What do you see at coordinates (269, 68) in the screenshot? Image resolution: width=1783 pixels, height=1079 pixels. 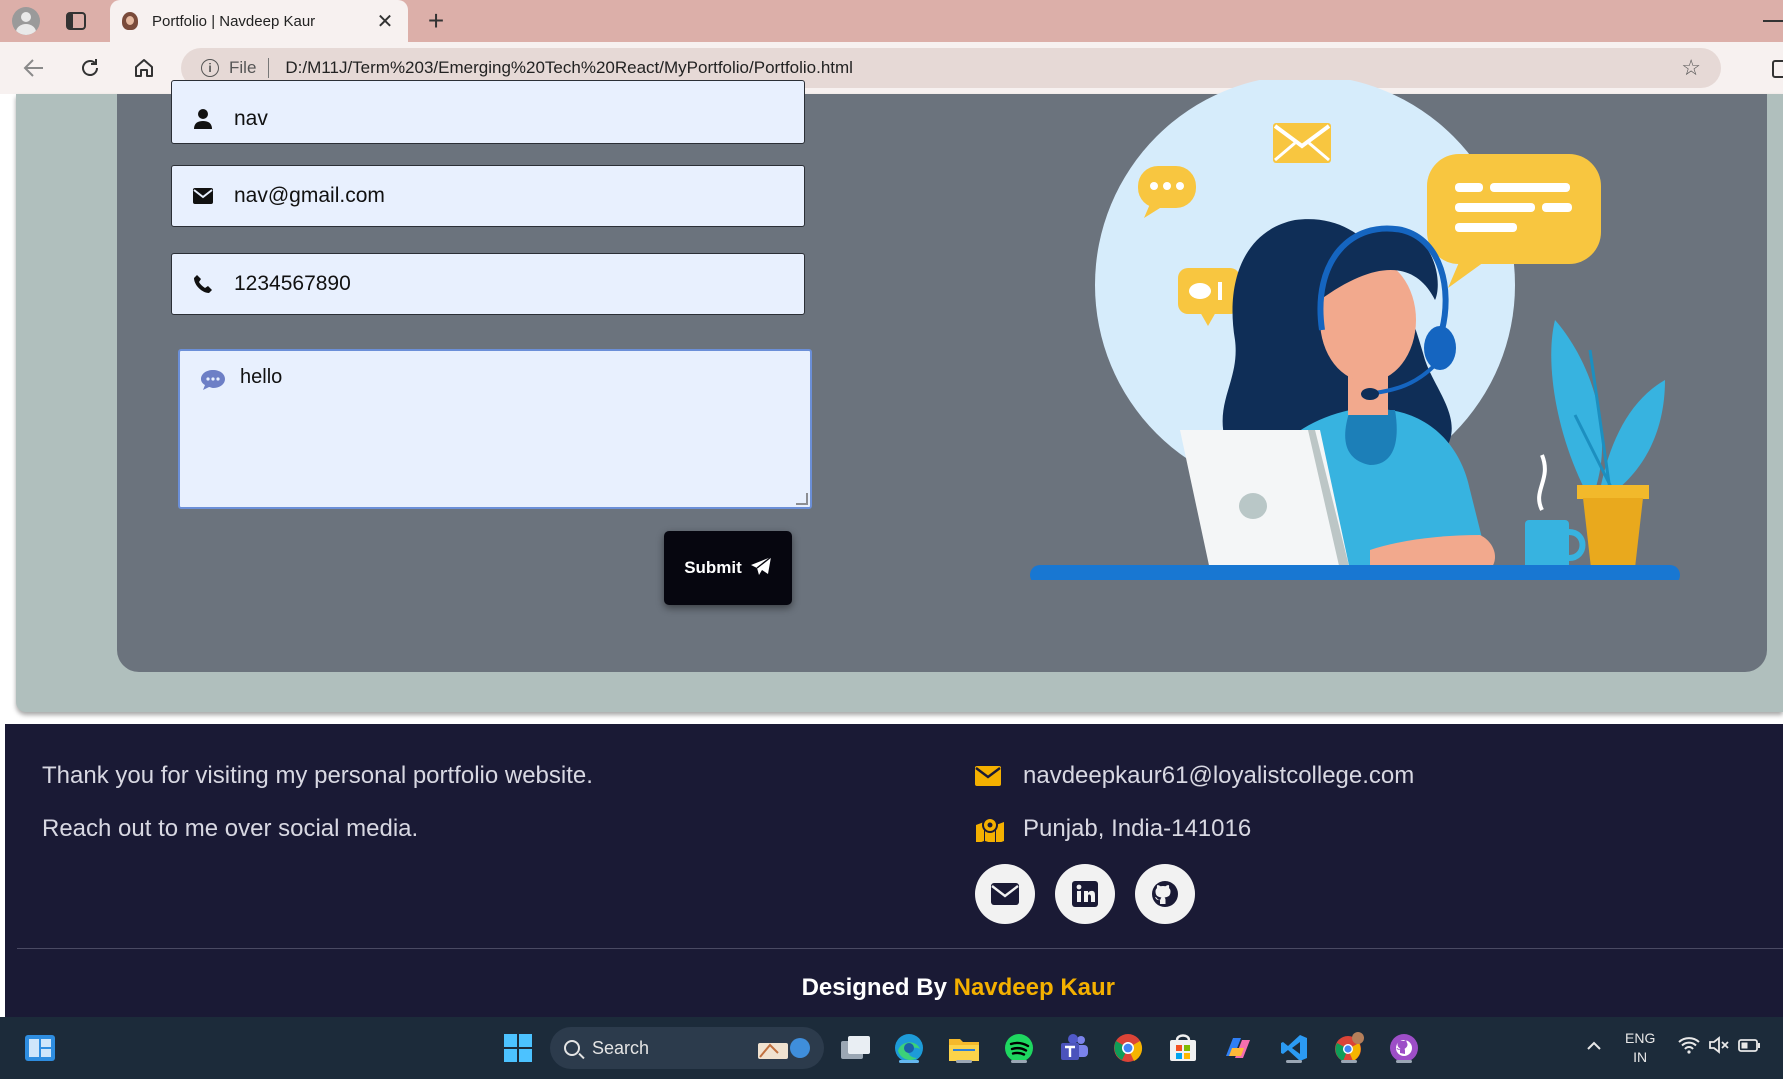 I see `address-separator` at bounding box center [269, 68].